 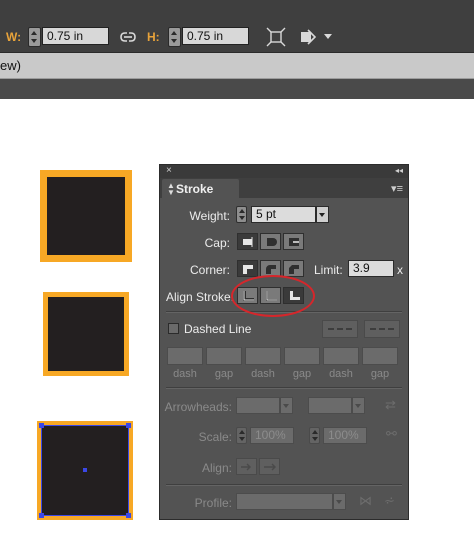 What do you see at coordinates (237, 89) in the screenshot?
I see `tab-bar-shadow` at bounding box center [237, 89].